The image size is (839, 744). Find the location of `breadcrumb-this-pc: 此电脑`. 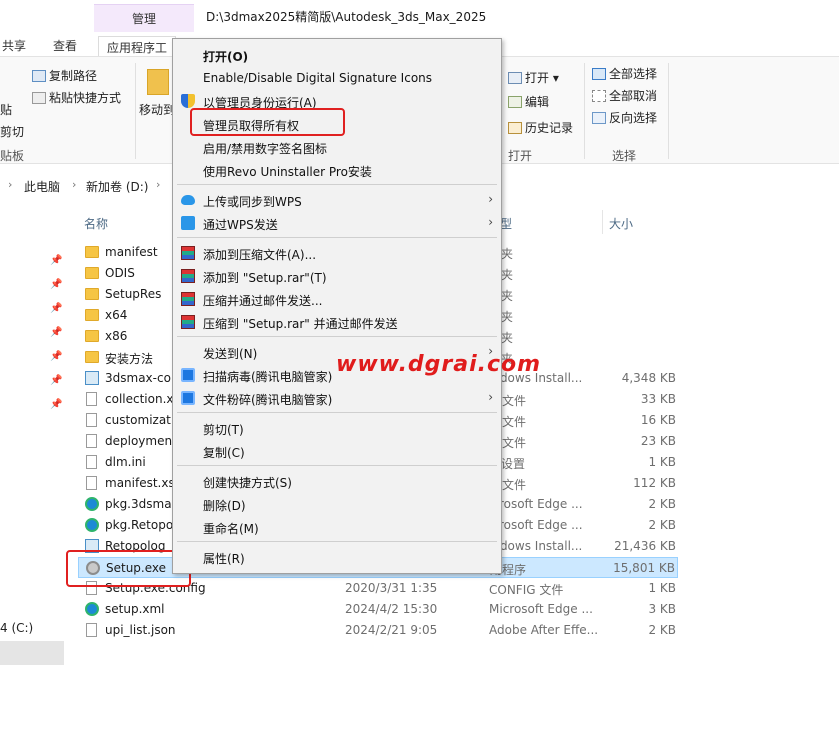

breadcrumb-this-pc: 此电脑 is located at coordinates (42, 186).